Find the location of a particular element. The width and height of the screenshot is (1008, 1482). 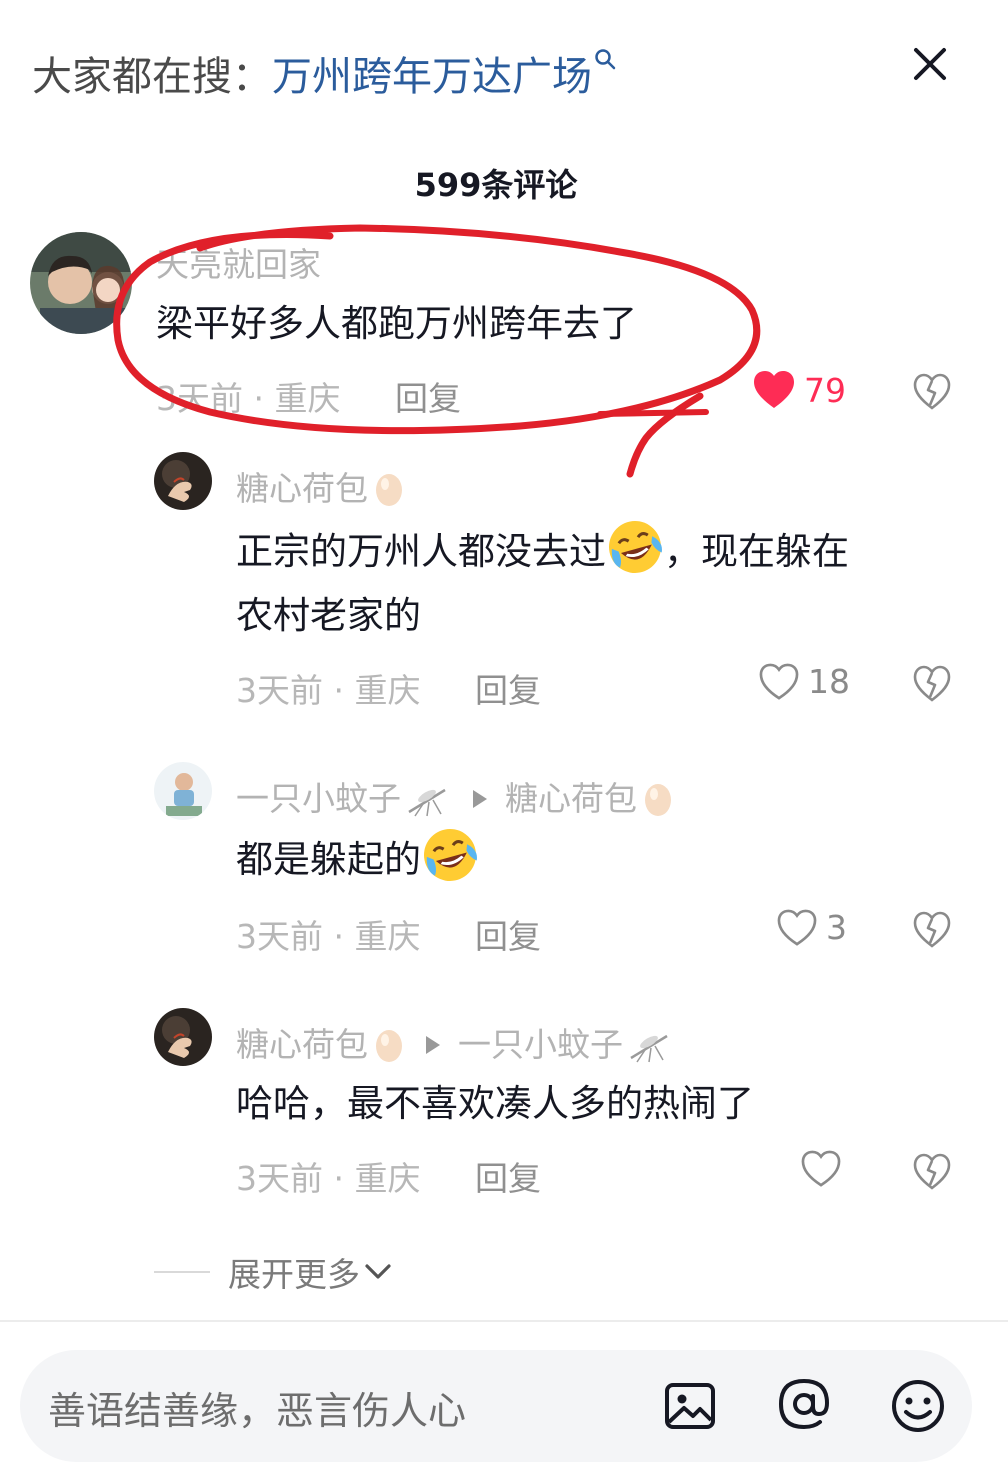

comment-author: 一只小蚊子 糖心荷包 is located at coordinates (454, 796).